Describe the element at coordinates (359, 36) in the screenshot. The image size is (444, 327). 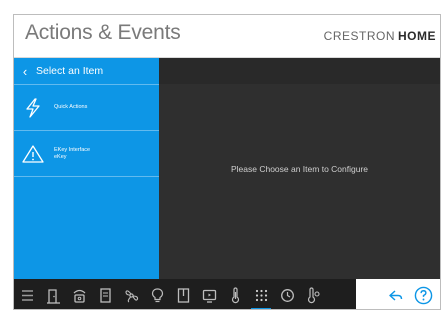
I see `brand-light: CRESTRON` at that location.